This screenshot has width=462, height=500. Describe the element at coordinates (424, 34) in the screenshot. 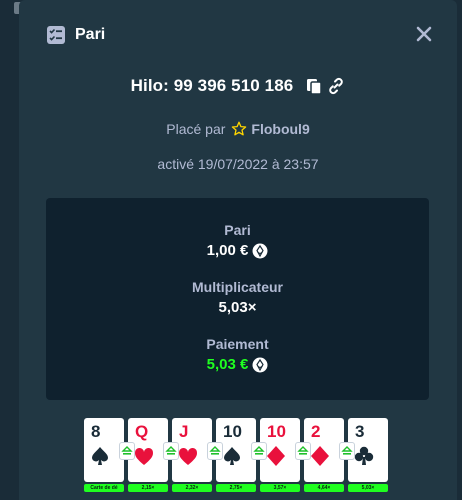

I see `close-icon` at that location.